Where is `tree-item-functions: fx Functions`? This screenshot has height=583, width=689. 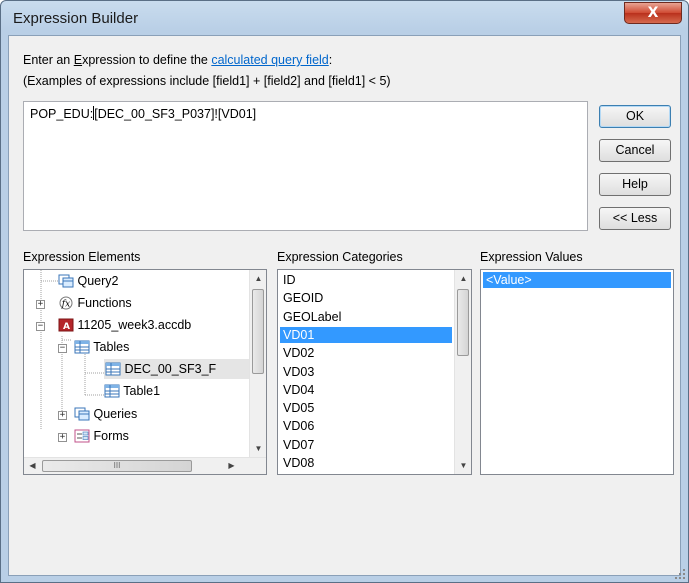
tree-item-functions: fx Functions is located at coordinates (95, 303).